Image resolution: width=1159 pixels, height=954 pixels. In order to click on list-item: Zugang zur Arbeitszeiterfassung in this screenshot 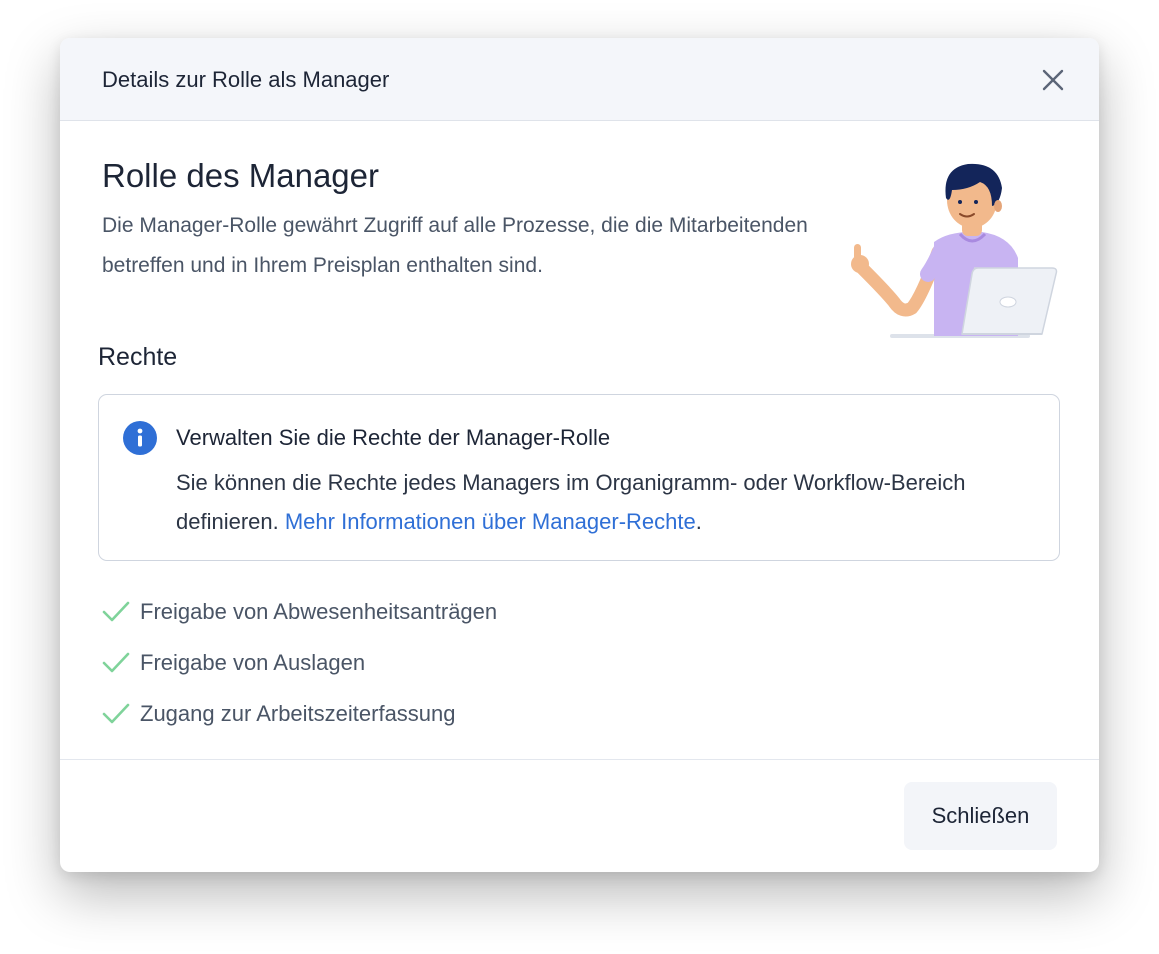, I will do `click(299, 713)`.